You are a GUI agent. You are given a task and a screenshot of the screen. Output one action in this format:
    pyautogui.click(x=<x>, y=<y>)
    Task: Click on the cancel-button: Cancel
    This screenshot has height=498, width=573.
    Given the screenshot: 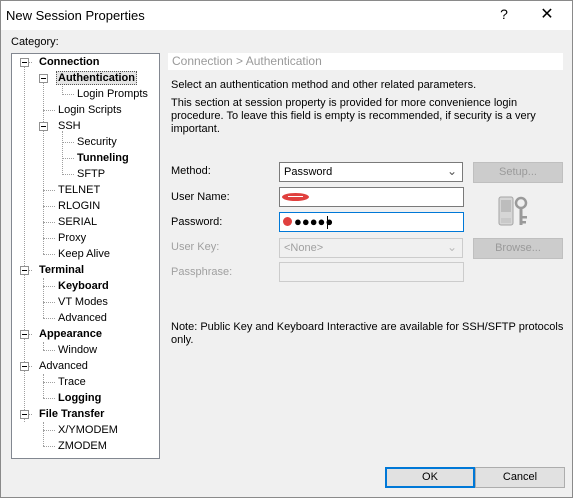 What is the action you would take?
    pyautogui.click(x=520, y=477)
    